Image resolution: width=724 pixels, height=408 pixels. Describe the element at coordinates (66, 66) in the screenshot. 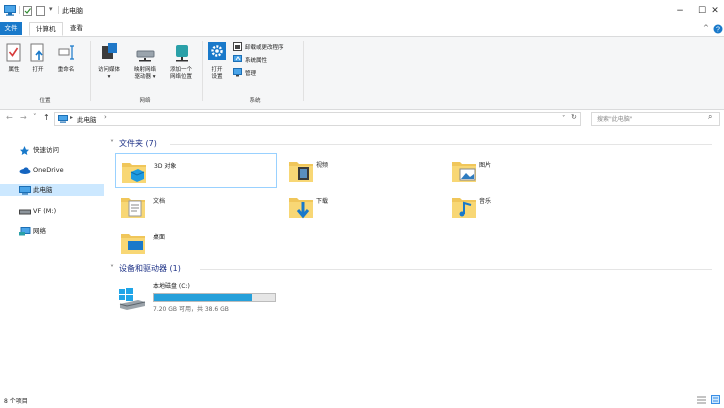

I see `rename-button: 重命名` at that location.